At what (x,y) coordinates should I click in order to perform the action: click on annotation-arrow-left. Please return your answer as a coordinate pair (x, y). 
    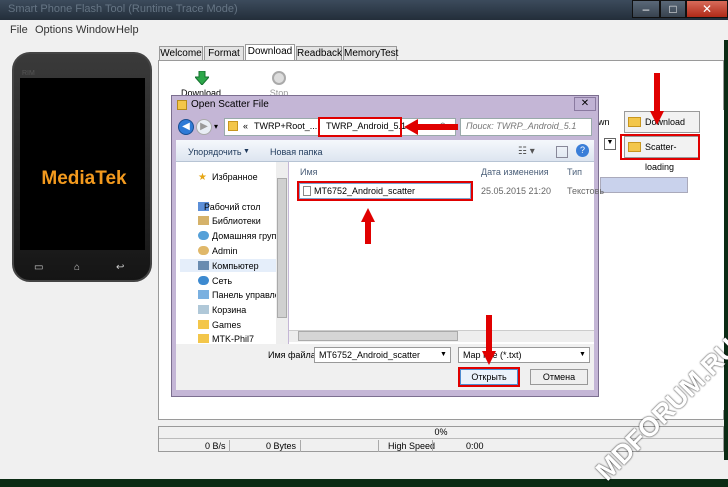
    Looking at the image, I should click on (431, 127).